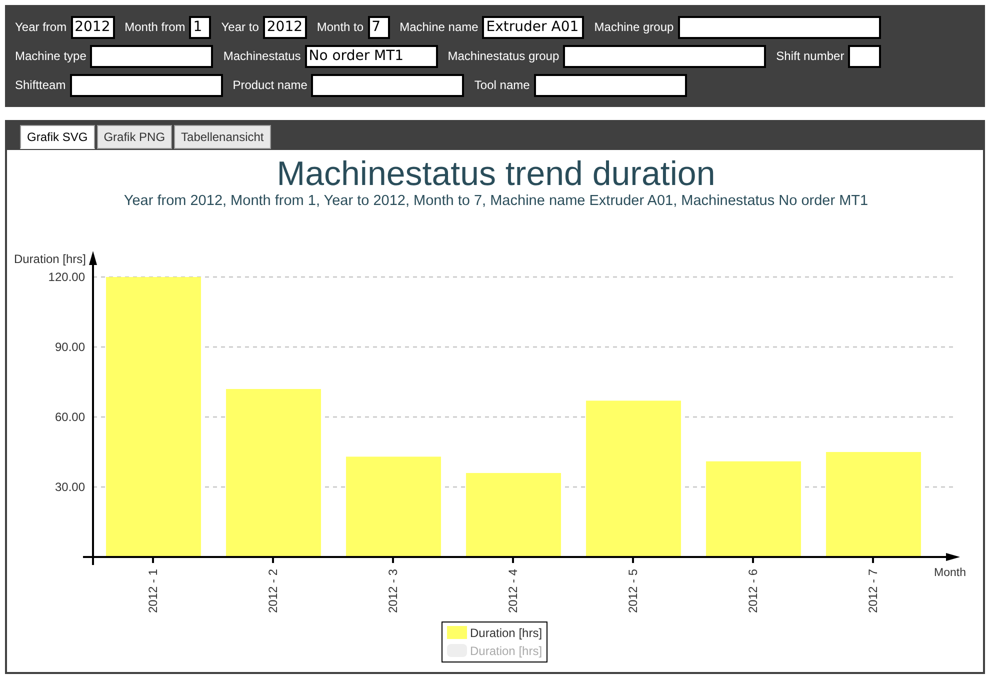  I want to click on filter-label: Shiftteam, so click(40, 85).